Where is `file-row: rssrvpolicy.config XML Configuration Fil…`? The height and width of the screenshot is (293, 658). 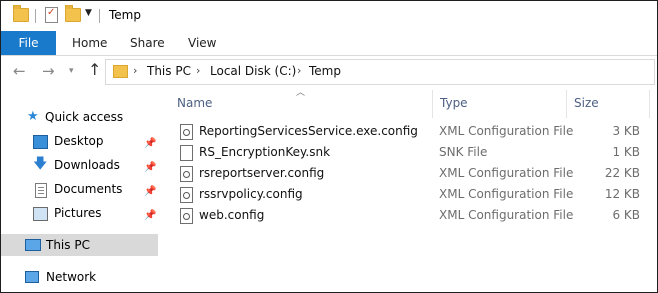
file-row: rssrvpolicy.config XML Configuration Fil… is located at coordinates (410, 194).